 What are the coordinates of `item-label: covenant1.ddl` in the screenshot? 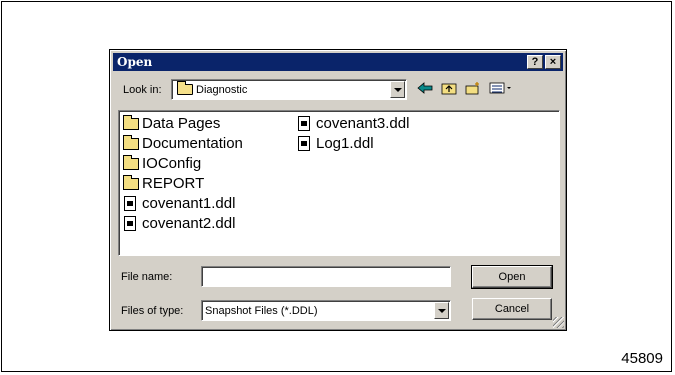 It's located at (189, 203).